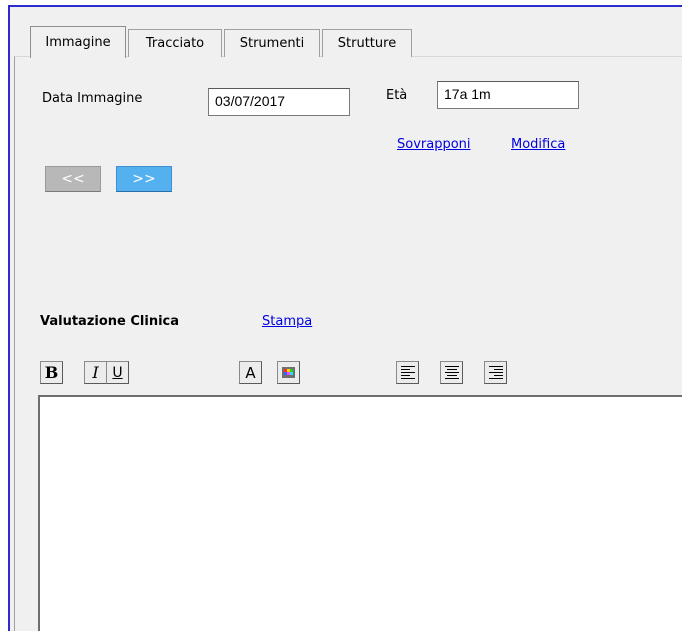  I want to click on underline-icon: U, so click(117, 372).